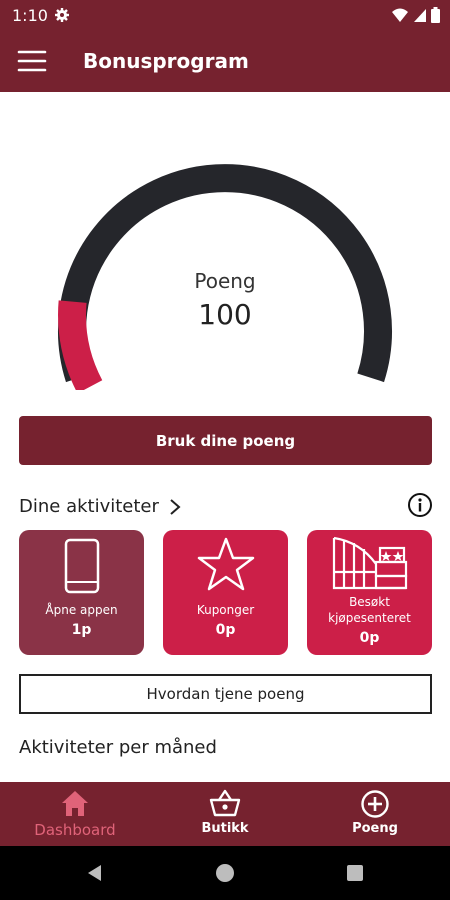  I want to click on hamburger-icon, so click(32, 61).